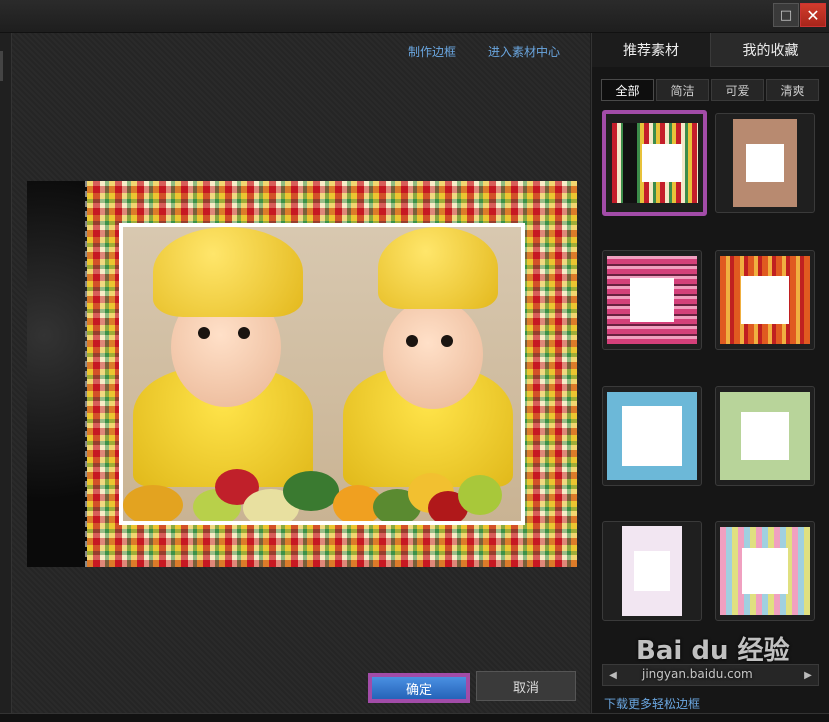  I want to click on ok-button: 确定, so click(419, 688).